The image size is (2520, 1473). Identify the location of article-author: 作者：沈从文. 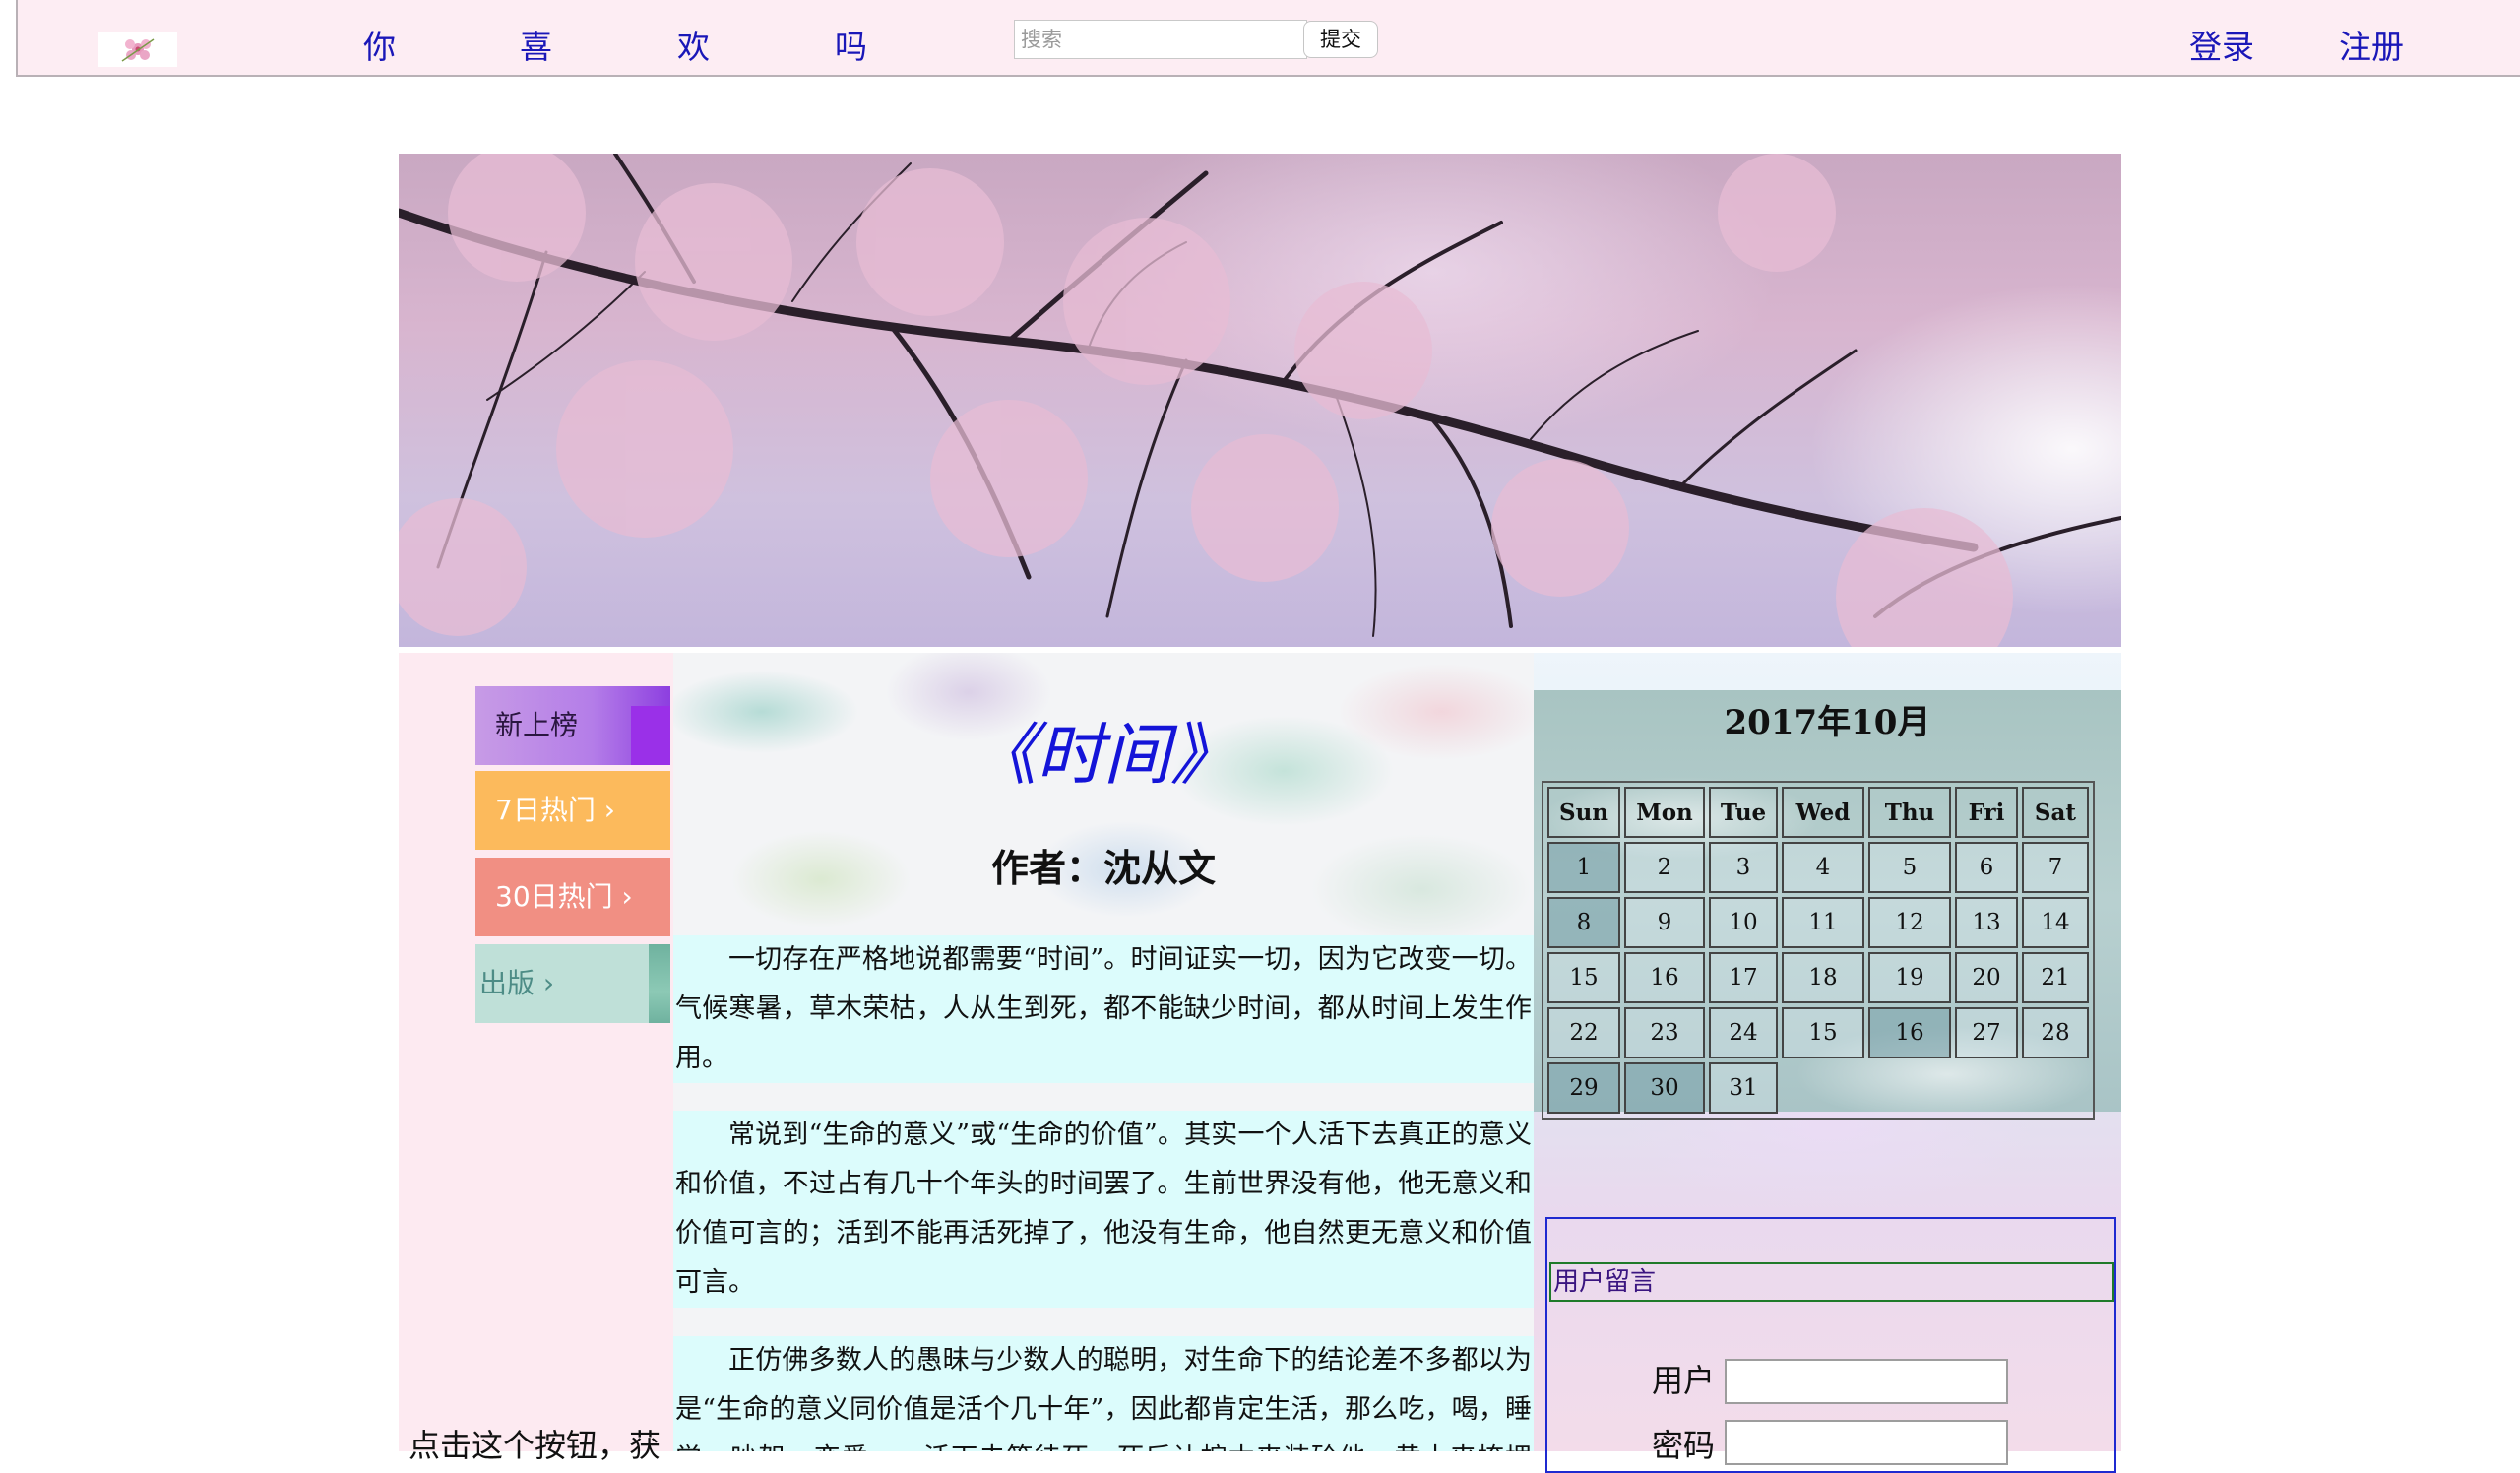
(1103, 868).